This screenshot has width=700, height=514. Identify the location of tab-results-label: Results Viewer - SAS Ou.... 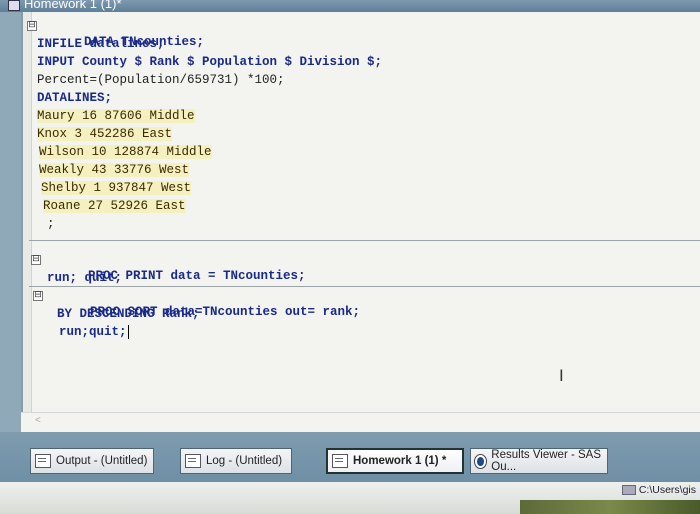
(546, 461).